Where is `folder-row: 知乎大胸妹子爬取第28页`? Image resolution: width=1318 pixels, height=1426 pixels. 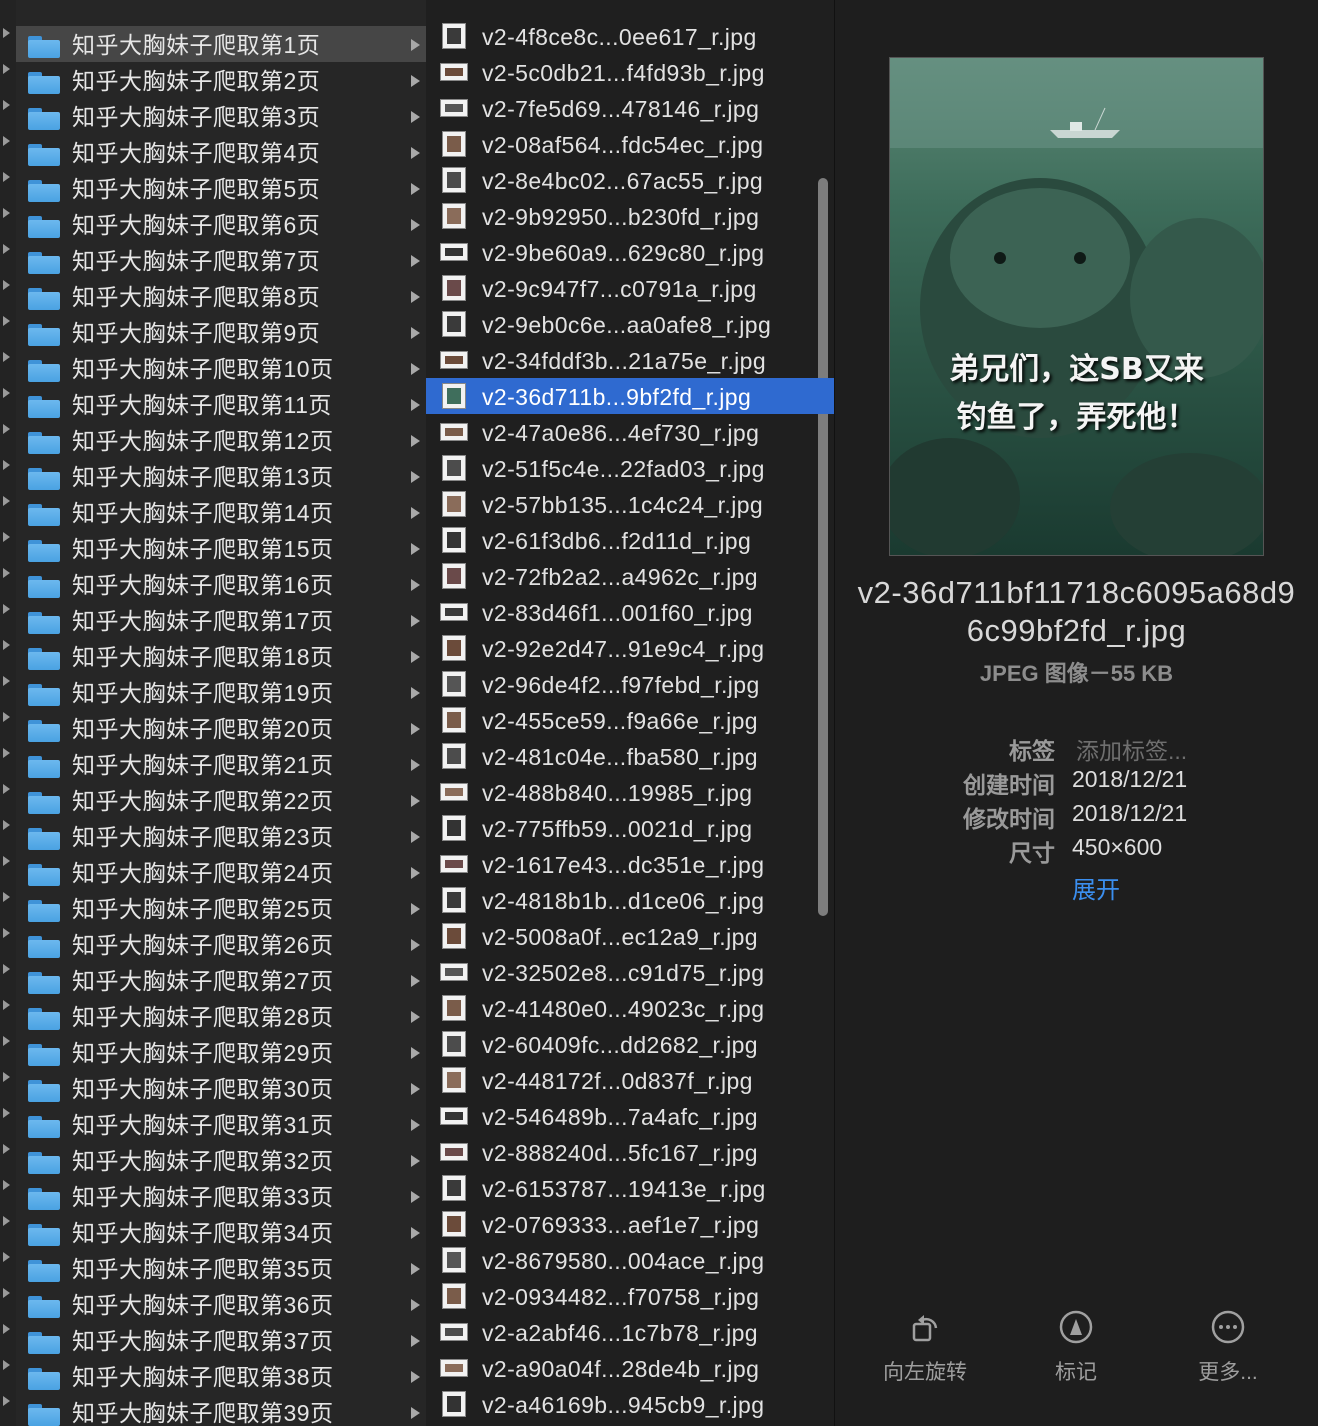 folder-row: 知乎大胸妹子爬取第28页 is located at coordinates (221, 1016).